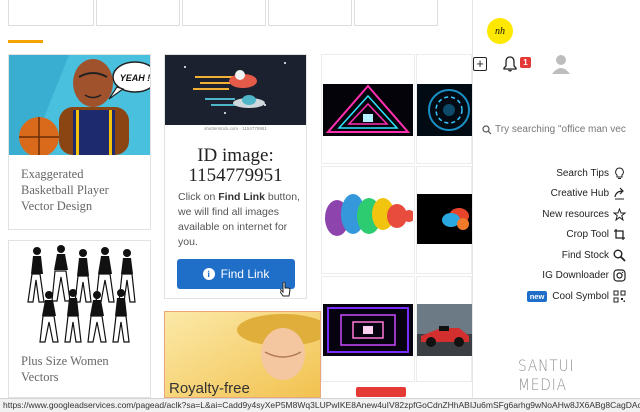 This screenshot has width=640, height=412. Describe the element at coordinates (510, 64) in the screenshot. I see `bell-icon` at that location.